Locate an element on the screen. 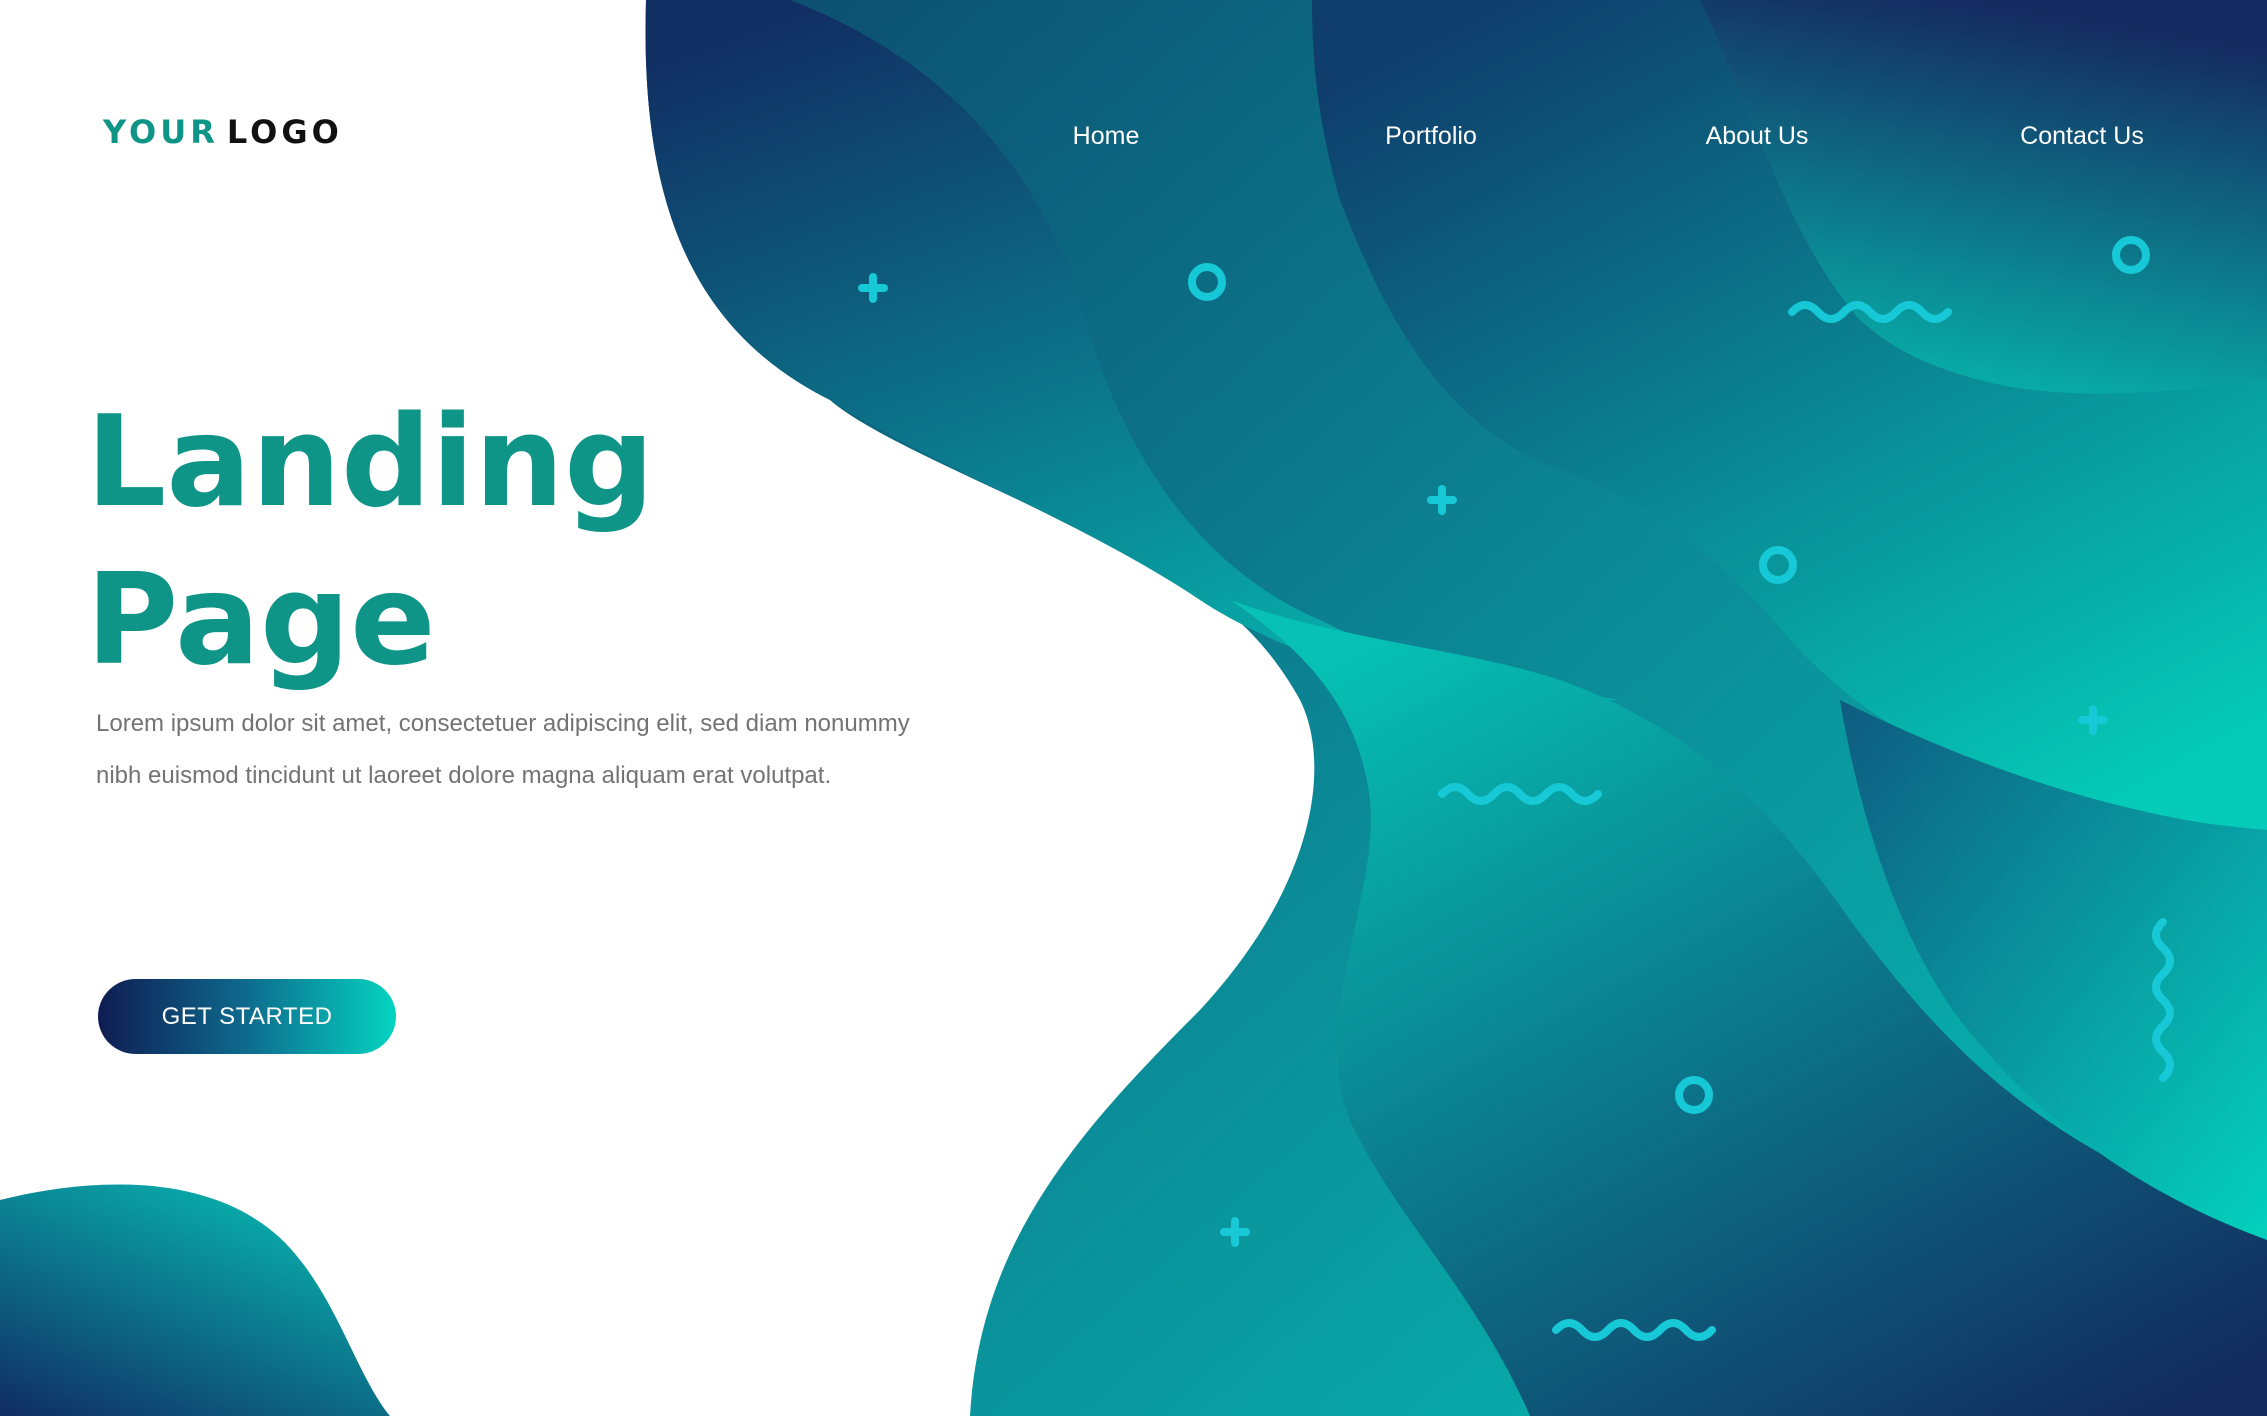 Image resolution: width=2267 pixels, height=1416 pixels. get-started-button: GET STARTED is located at coordinates (247, 1016).